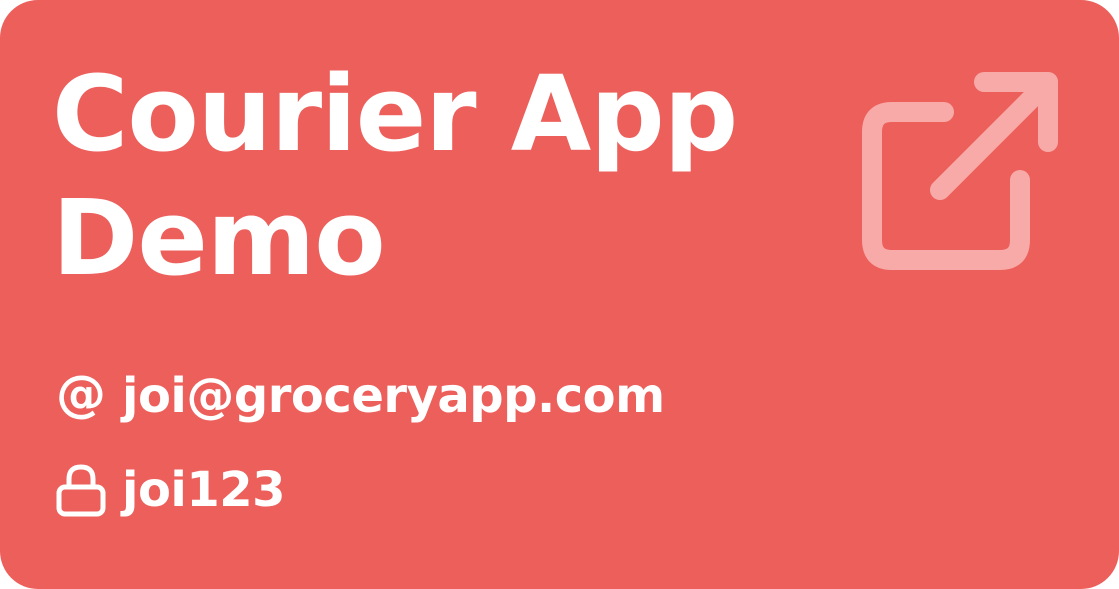 The image size is (1119, 589). Describe the element at coordinates (961, 171) in the screenshot. I see `external-link-icon` at that location.